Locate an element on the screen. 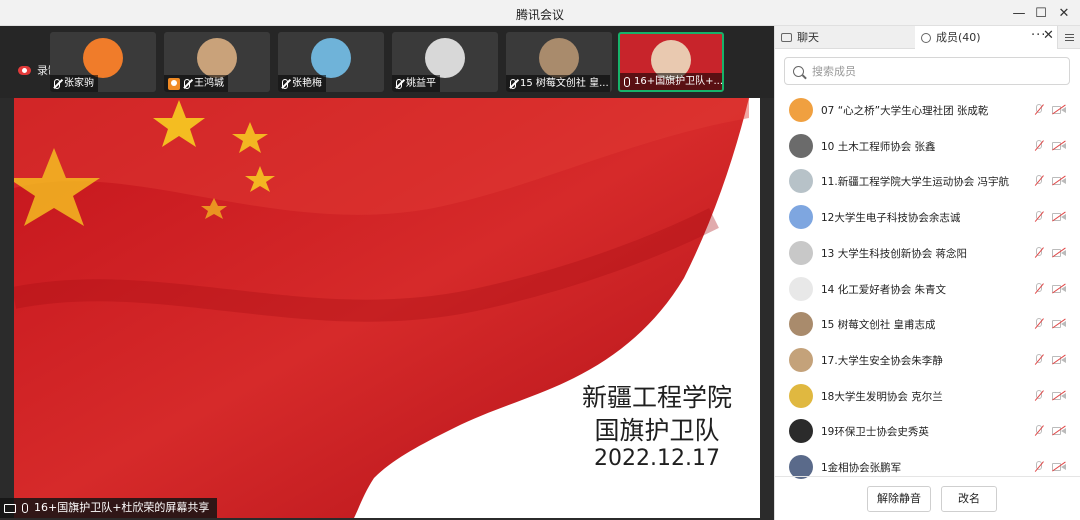 The image size is (1080, 520). title-bar: 腾讯会议 — ☐ ✕ is located at coordinates (540, 13).